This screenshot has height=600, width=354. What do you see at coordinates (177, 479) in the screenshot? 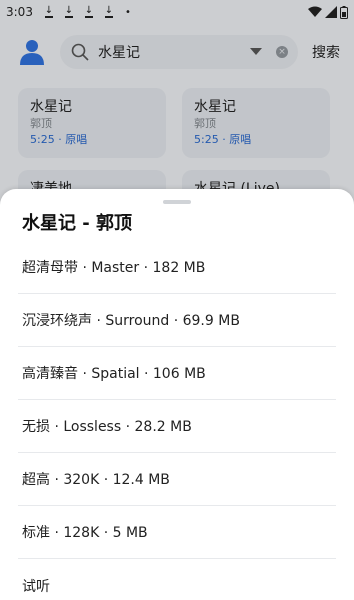
I see `quality-option: 超高 · 320K · 12.4 MB` at bounding box center [177, 479].